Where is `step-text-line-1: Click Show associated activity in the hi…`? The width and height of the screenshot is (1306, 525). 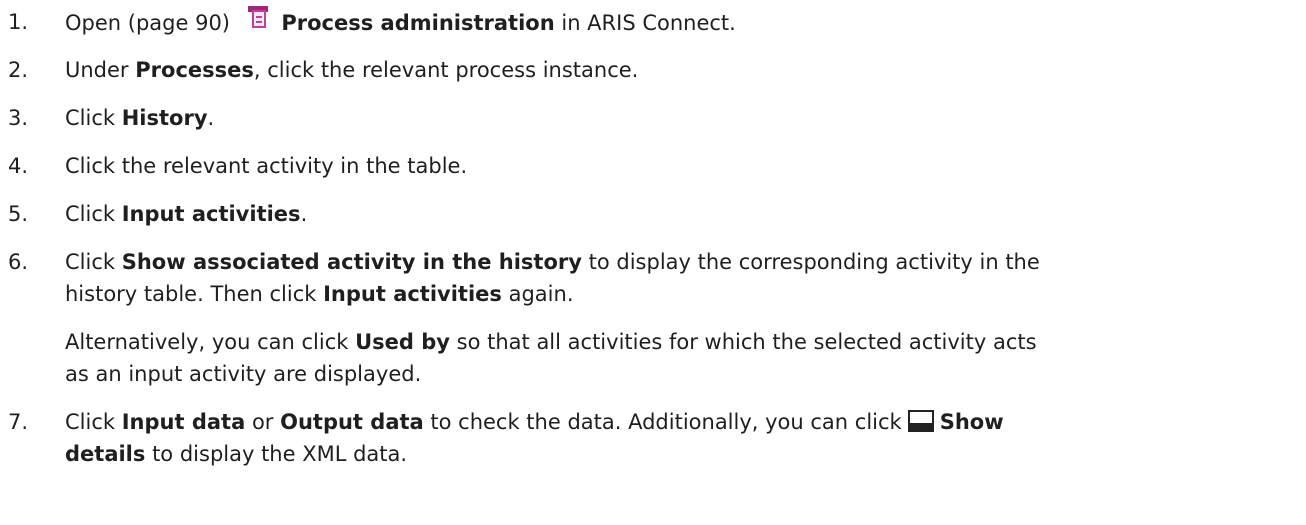
step-text-line-1: Click Show associated activity in the hi… is located at coordinates (682, 262).